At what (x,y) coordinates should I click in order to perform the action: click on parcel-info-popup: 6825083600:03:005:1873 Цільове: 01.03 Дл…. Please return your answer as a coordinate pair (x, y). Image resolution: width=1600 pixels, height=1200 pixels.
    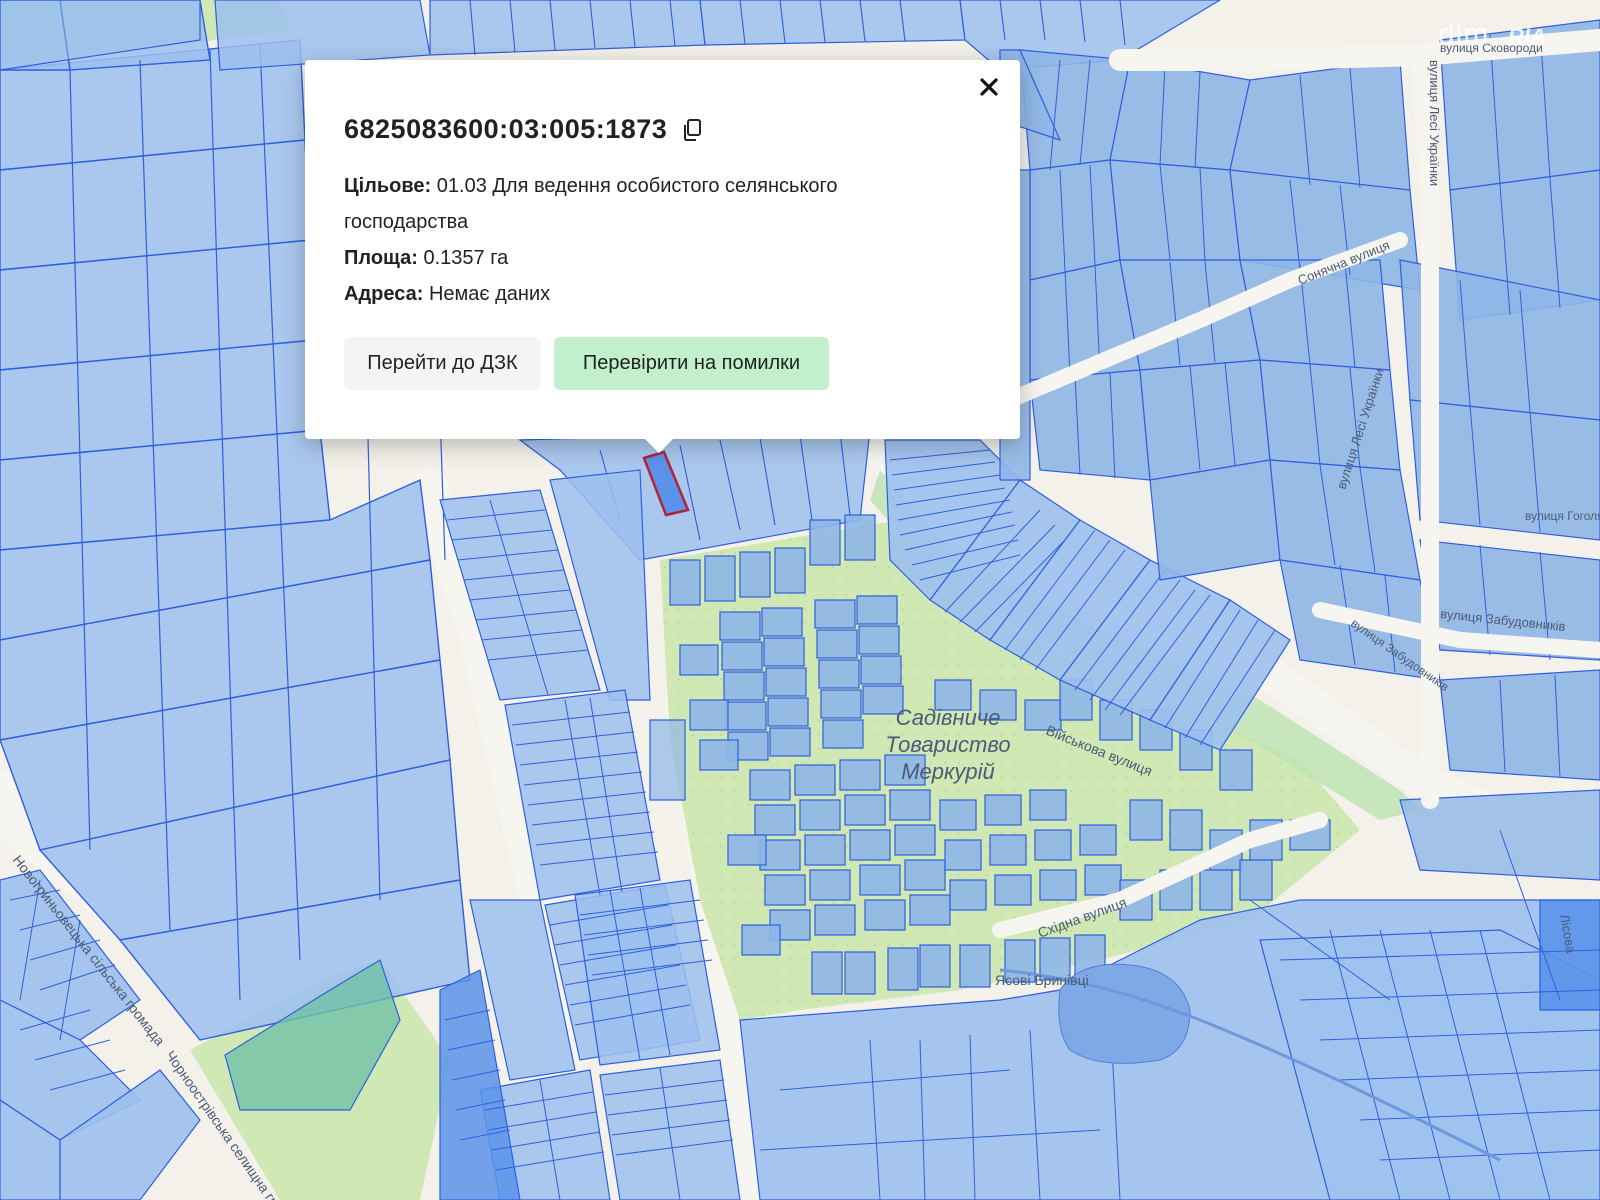
    Looking at the image, I should click on (662, 256).